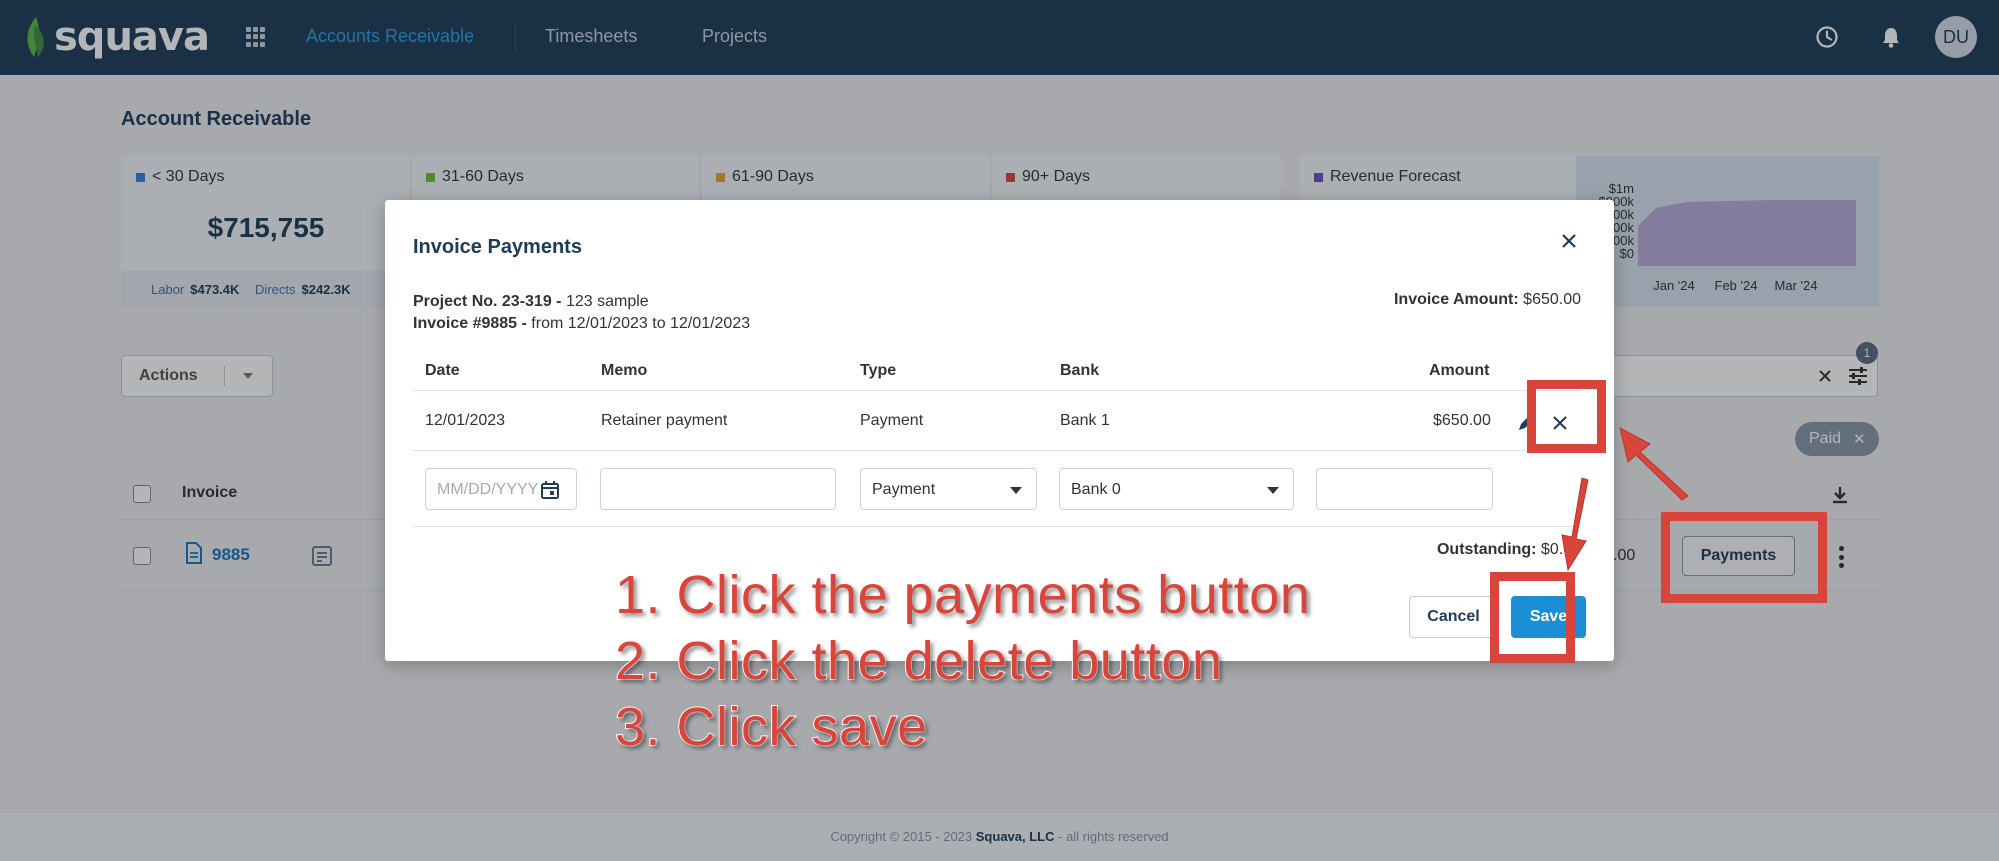 This screenshot has height=861, width=1999. I want to click on instruction-step-2: 2. Click the delete button, so click(918, 661).